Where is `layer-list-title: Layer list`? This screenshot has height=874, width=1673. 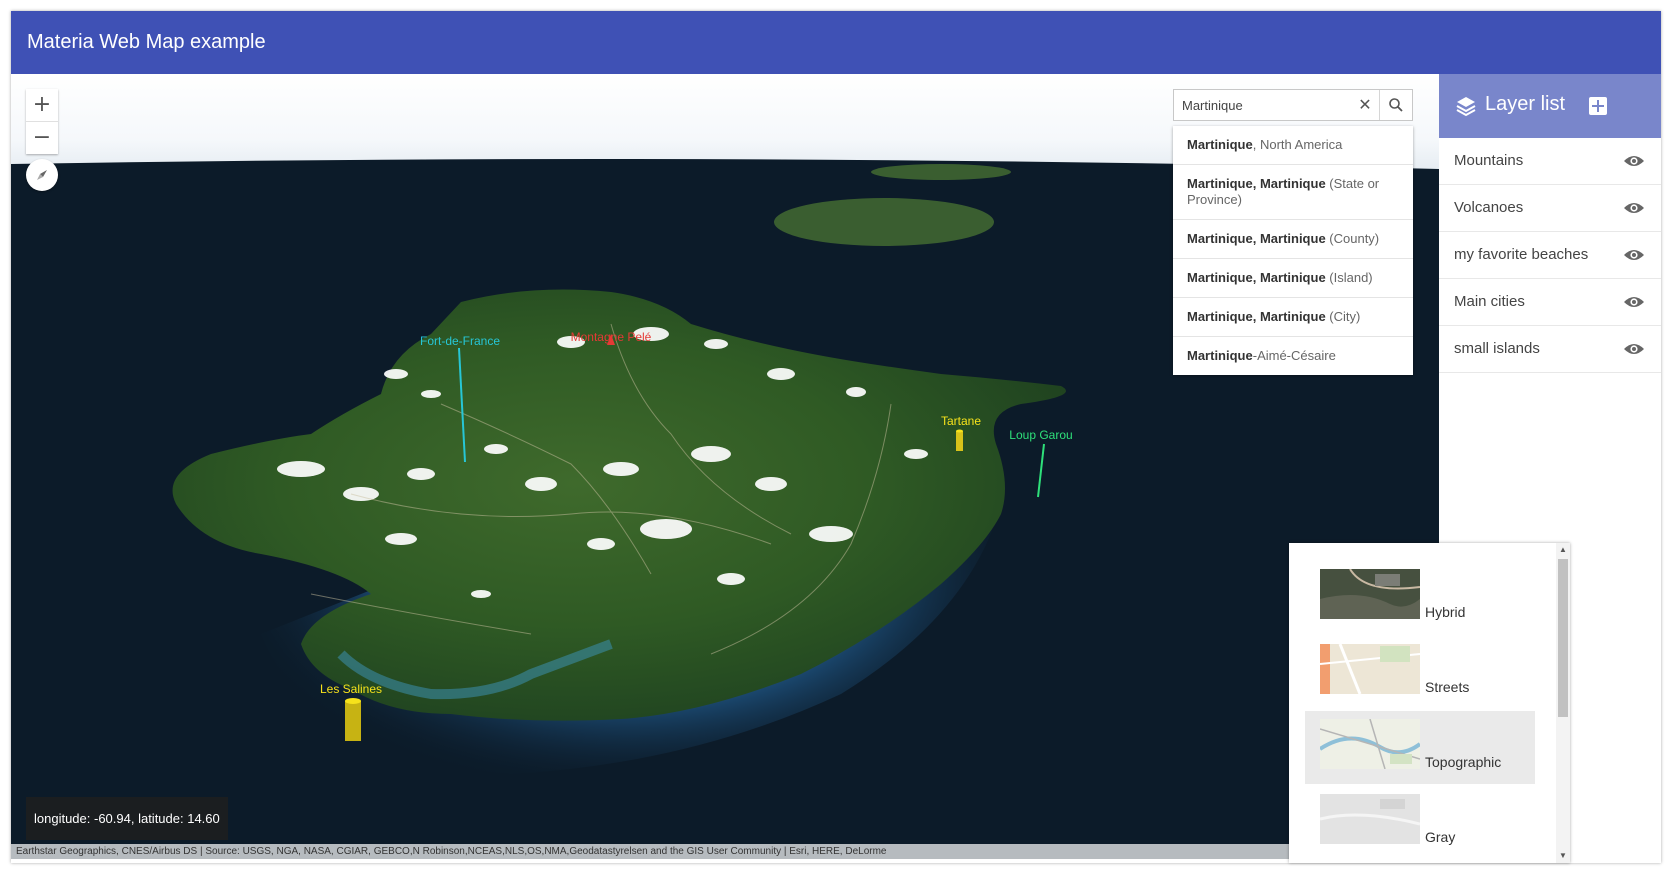 layer-list-title: Layer list is located at coordinates (1525, 104).